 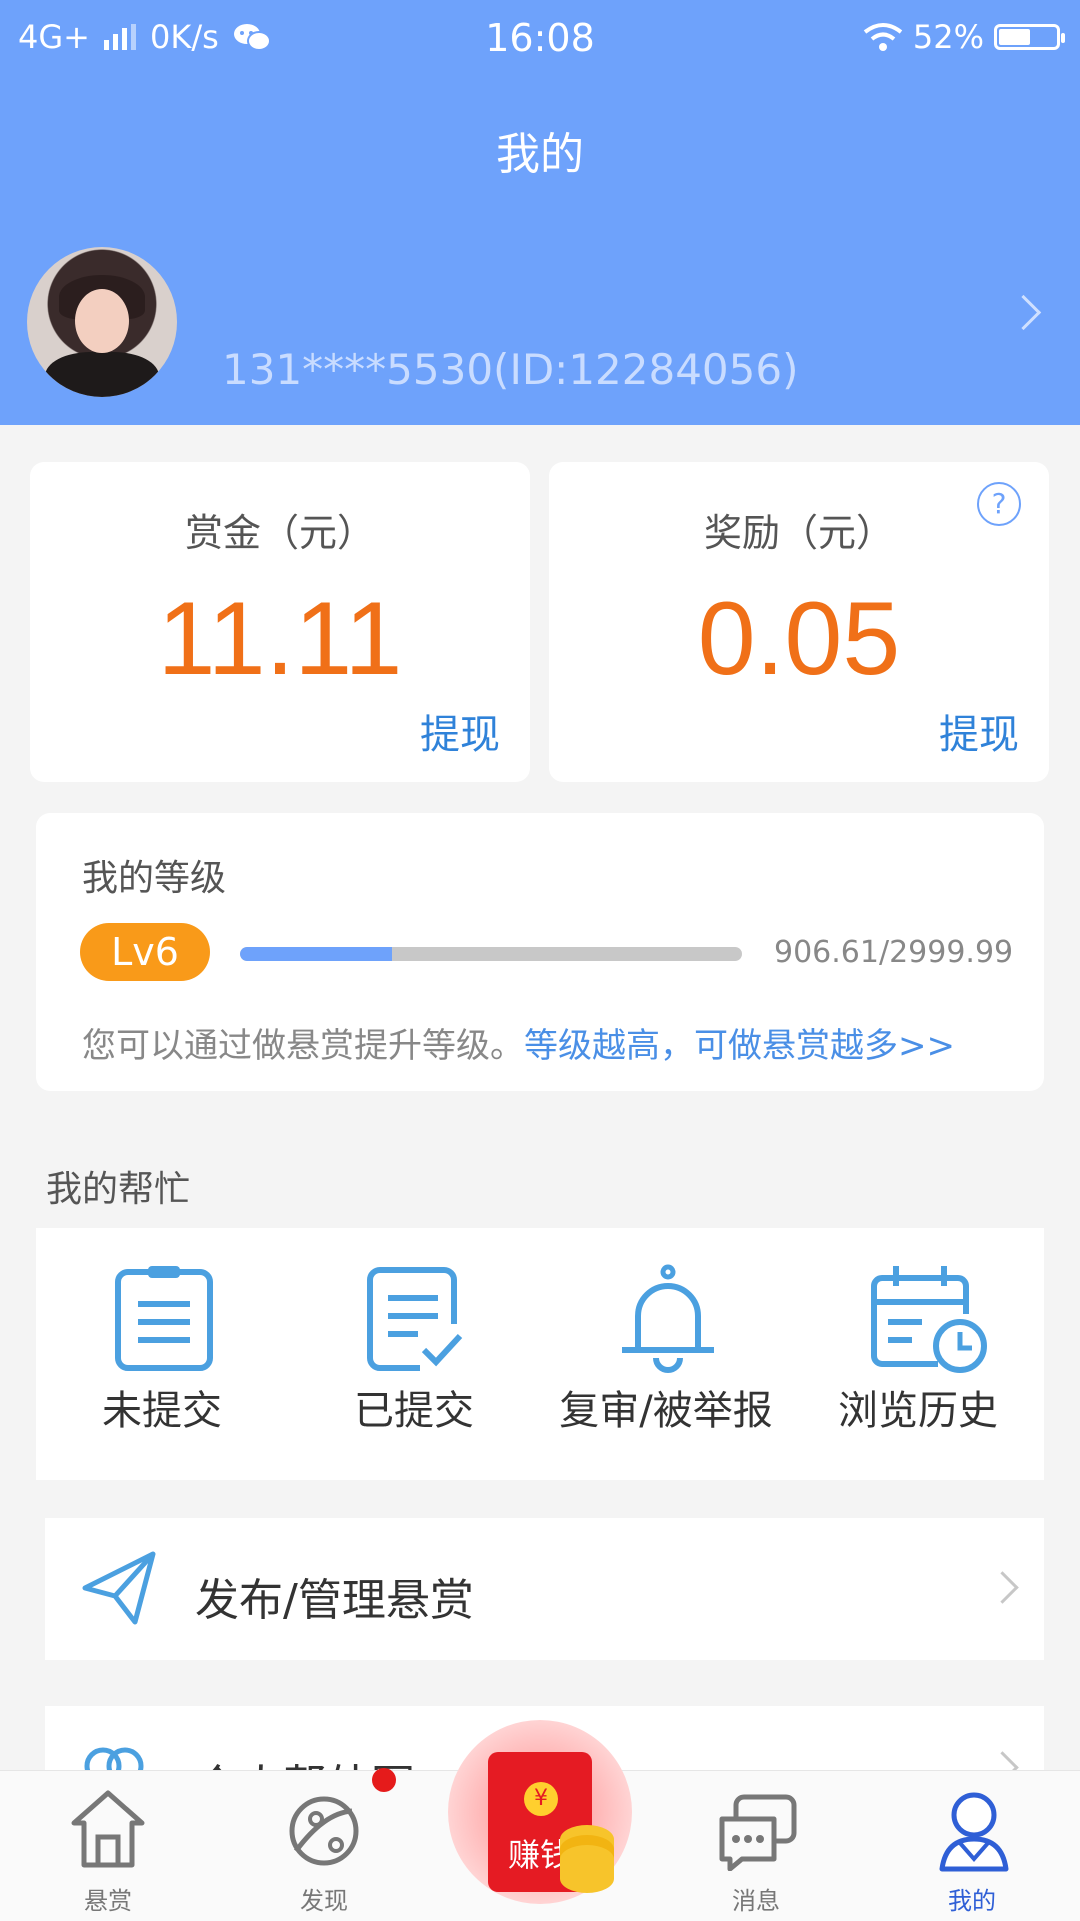 What do you see at coordinates (145, 952) in the screenshot?
I see `level-badge: Lv6` at bounding box center [145, 952].